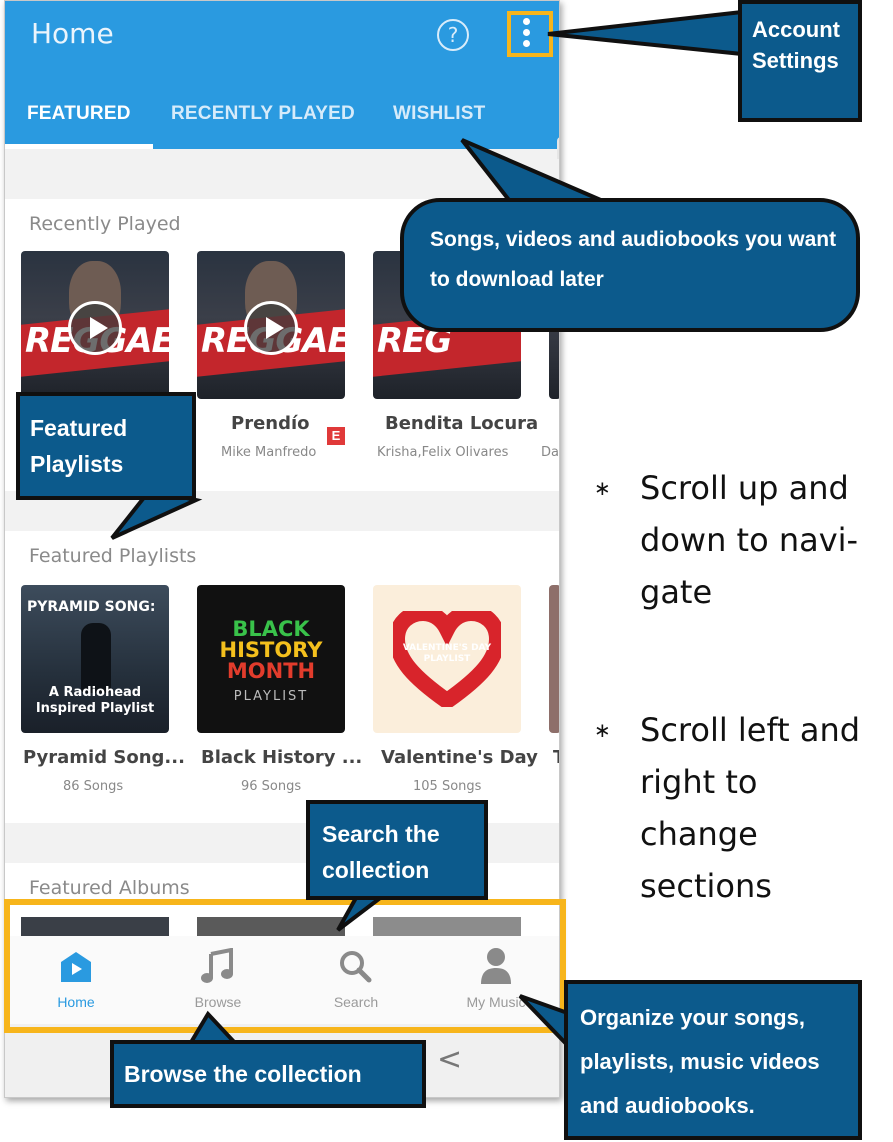 The height and width of the screenshot is (1142, 893). What do you see at coordinates (376, 870) in the screenshot?
I see `callout-text: collection` at bounding box center [376, 870].